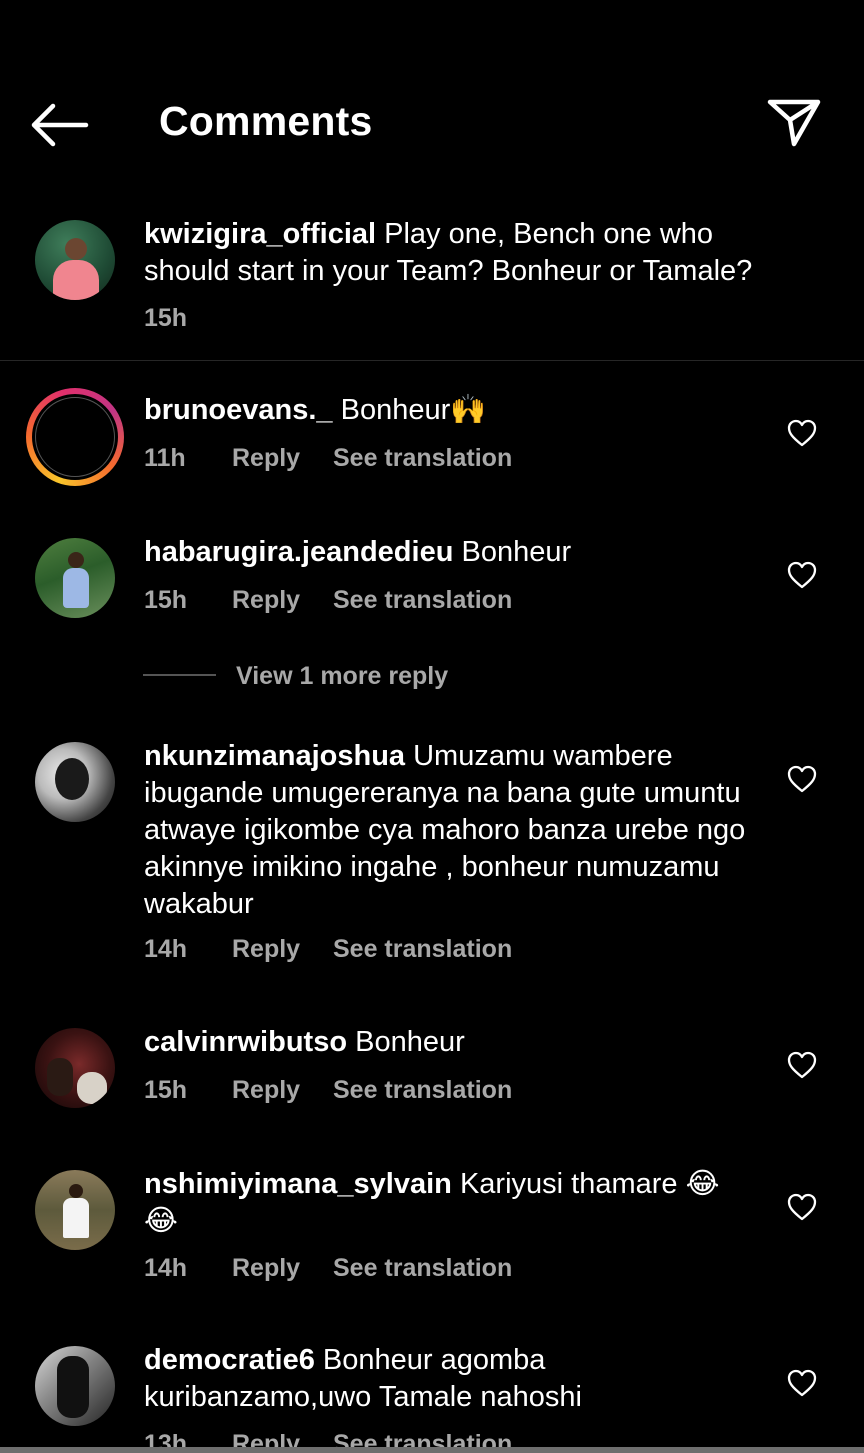 This screenshot has height=1453, width=864. I want to click on comment-meta: 11h Reply See translation, so click(328, 458).